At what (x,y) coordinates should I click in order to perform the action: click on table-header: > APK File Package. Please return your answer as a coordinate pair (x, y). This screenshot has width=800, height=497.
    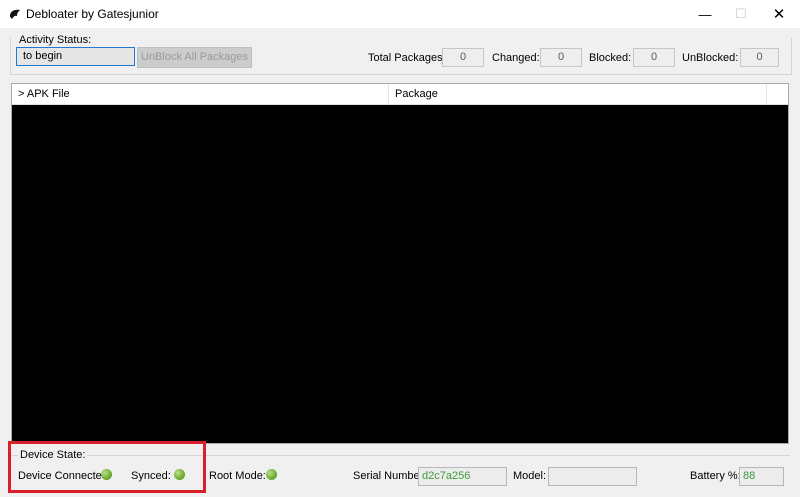
    Looking at the image, I should click on (400, 94).